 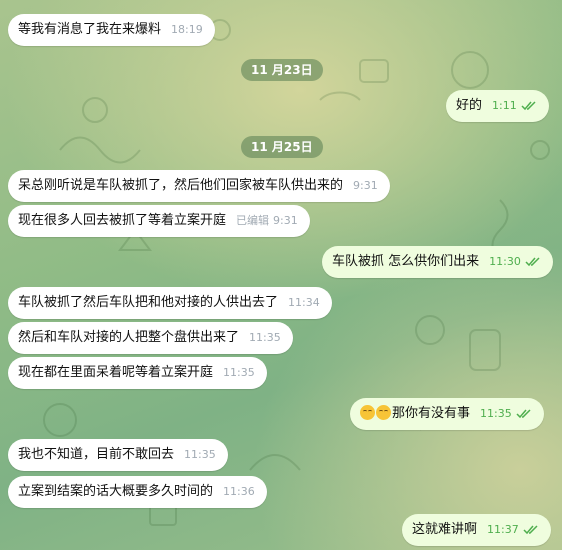 What do you see at coordinates (90, 29) in the screenshot?
I see `message-text: 等我有消息了我在来爆料` at bounding box center [90, 29].